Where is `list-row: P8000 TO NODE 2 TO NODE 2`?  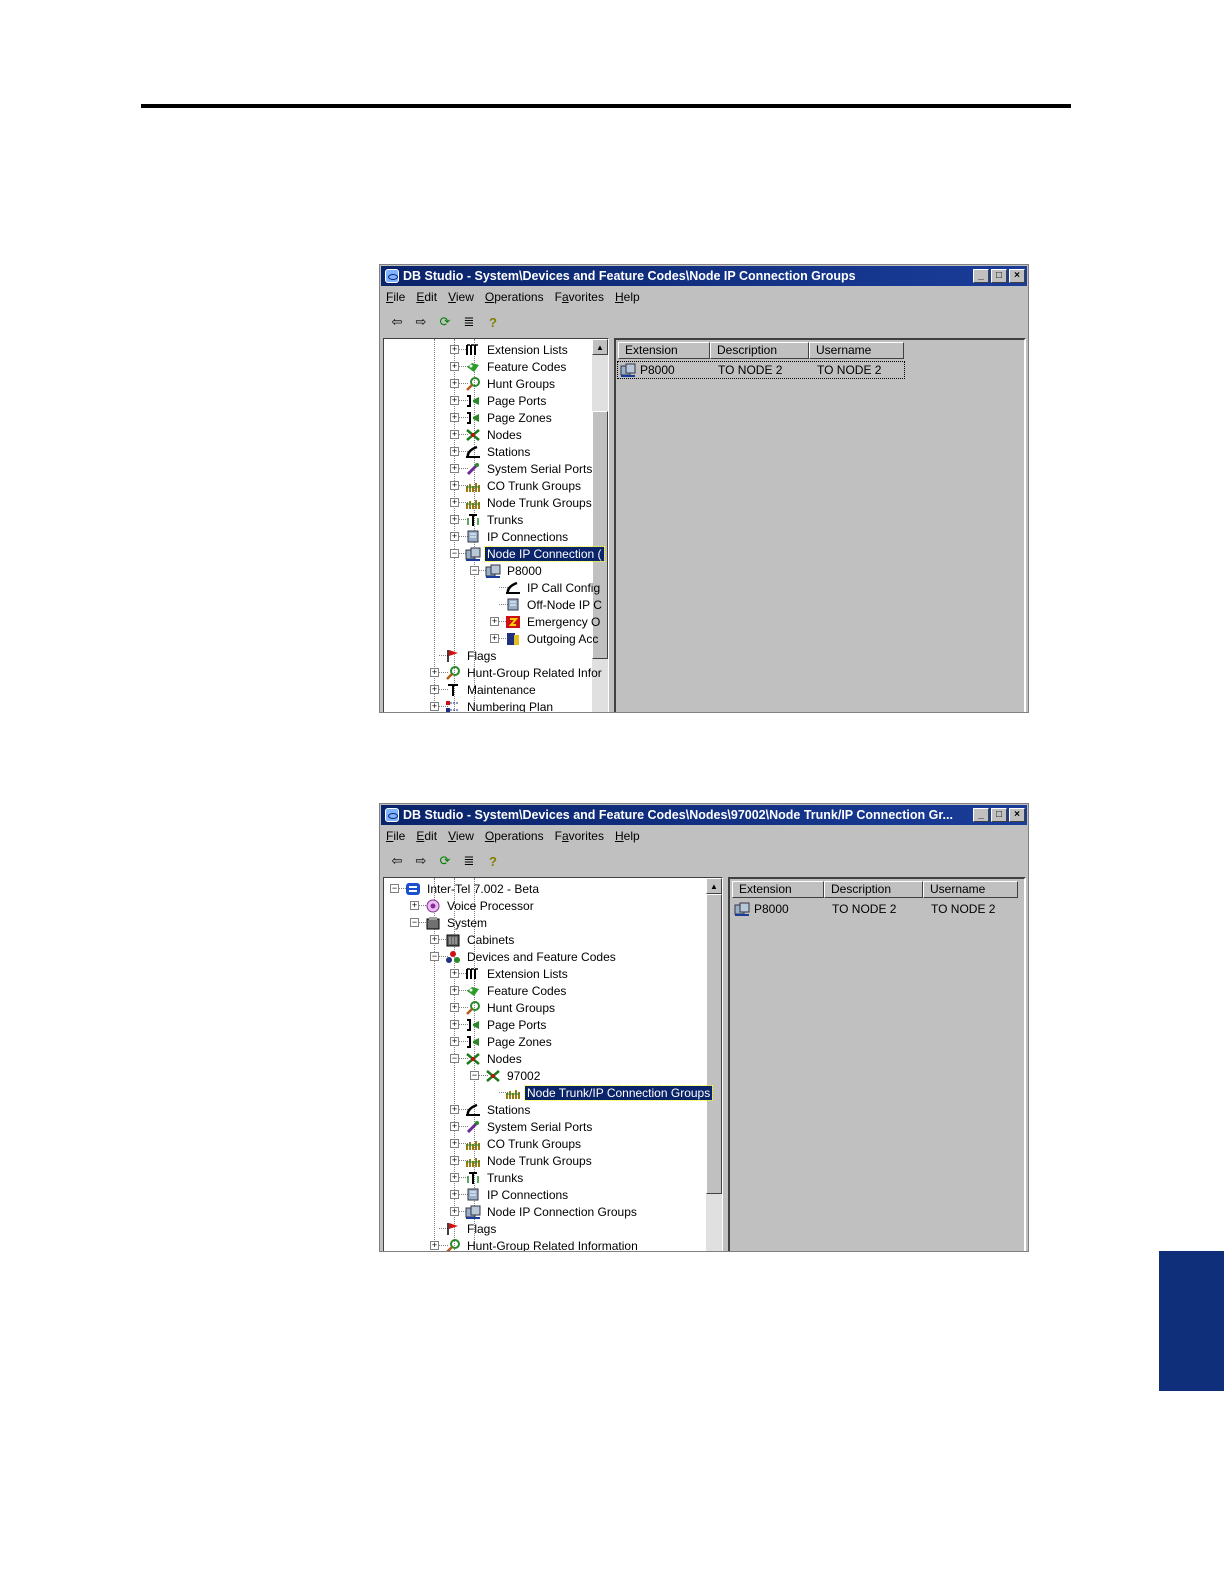 list-row: P8000 TO NODE 2 TO NODE 2 is located at coordinates (761, 370).